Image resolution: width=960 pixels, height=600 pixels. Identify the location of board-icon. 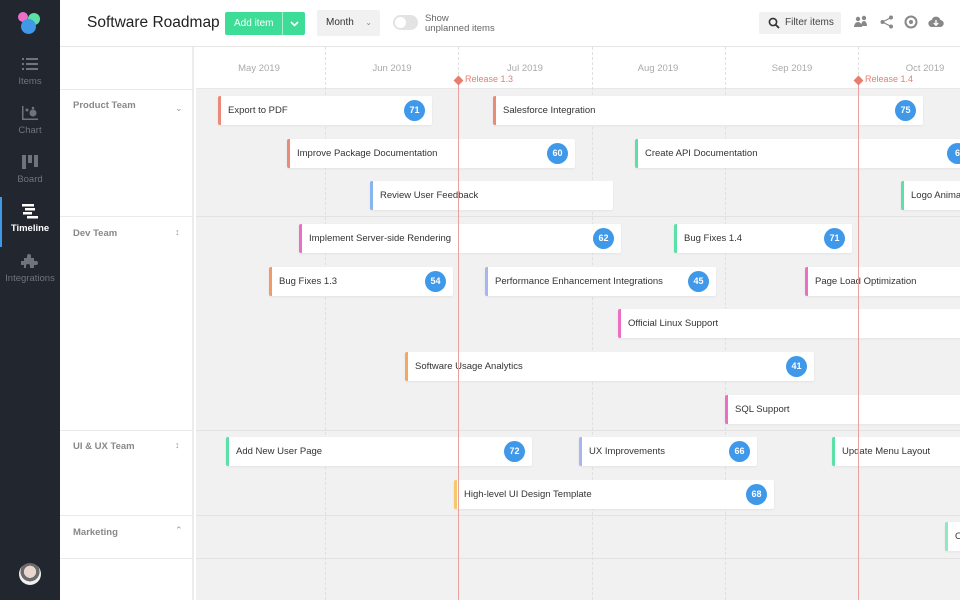
(30, 162).